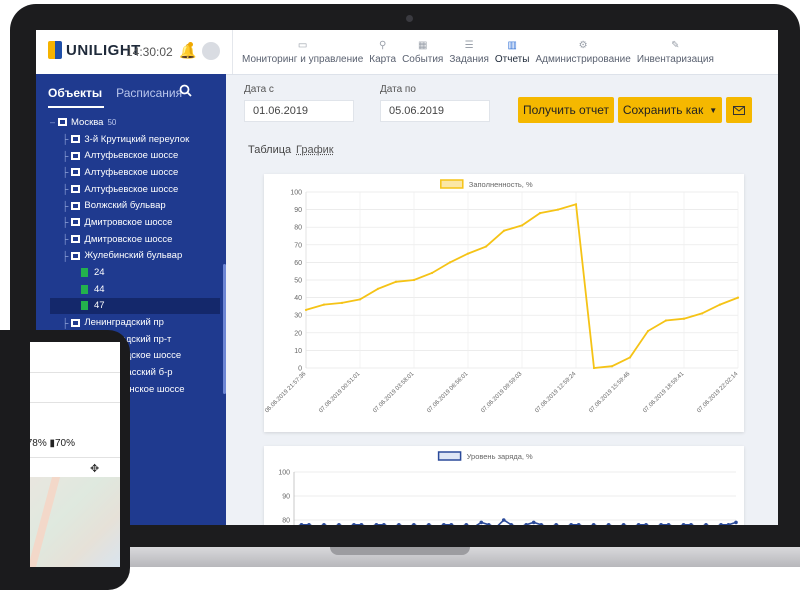  Describe the element at coordinates (99, 306) in the screenshot. I see `tree-item-label: 47` at that location.